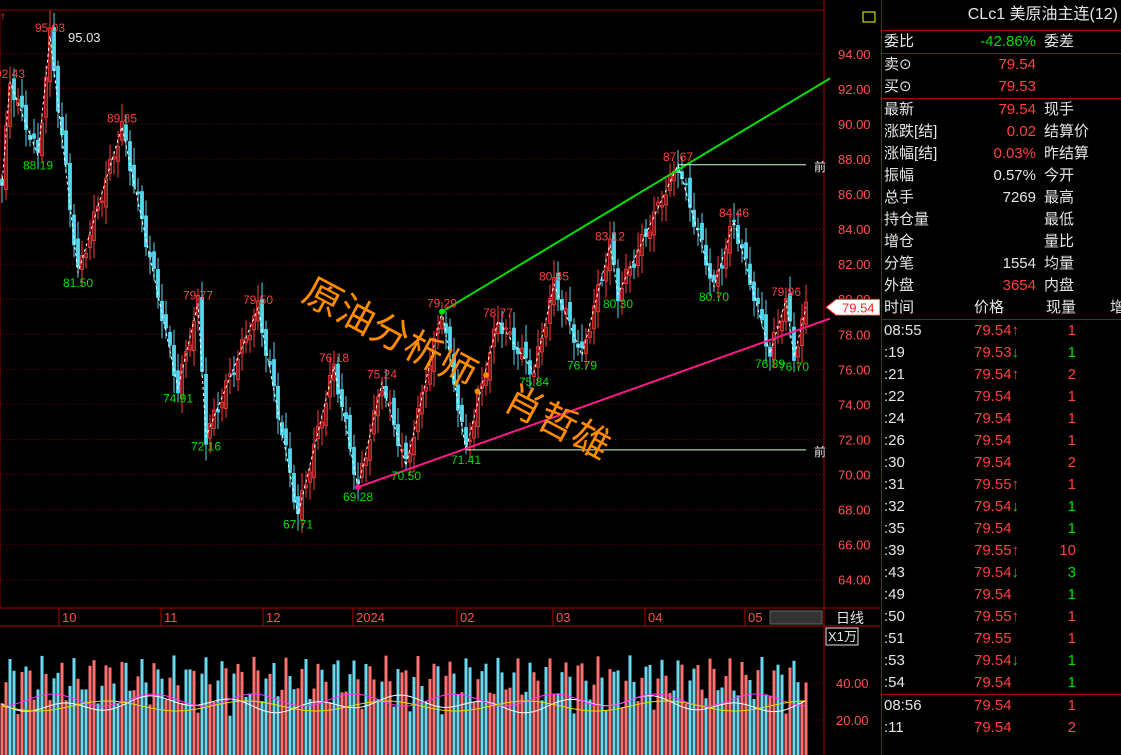  I want to click on pivot-label: 79.96, so click(786, 292).